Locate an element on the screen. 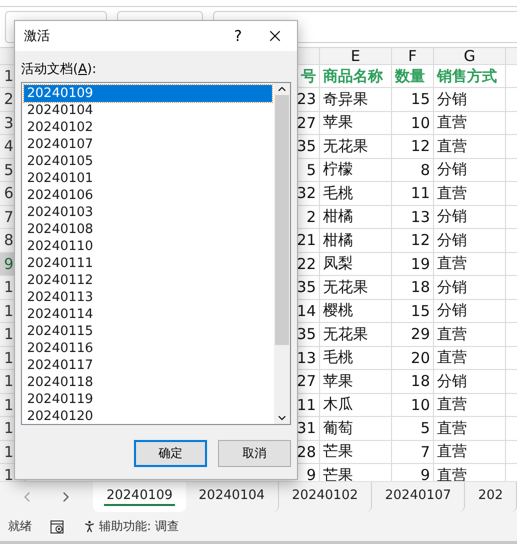 This screenshot has height=544, width=517. scrollbar is located at coordinates (282, 253).